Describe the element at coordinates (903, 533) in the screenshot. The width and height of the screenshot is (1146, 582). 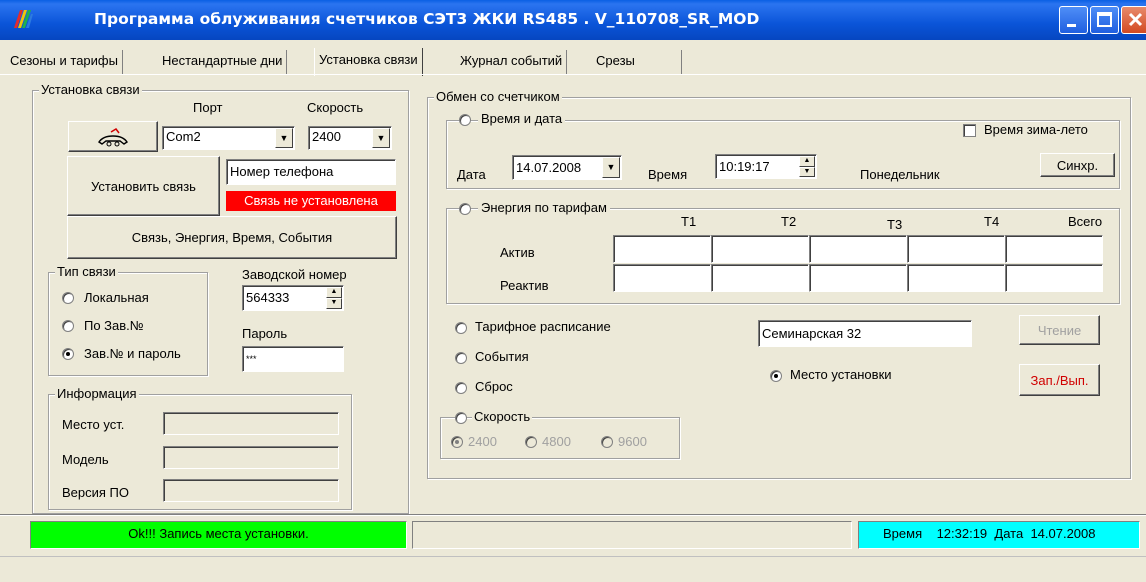
I see `clock-time-label: Время` at that location.